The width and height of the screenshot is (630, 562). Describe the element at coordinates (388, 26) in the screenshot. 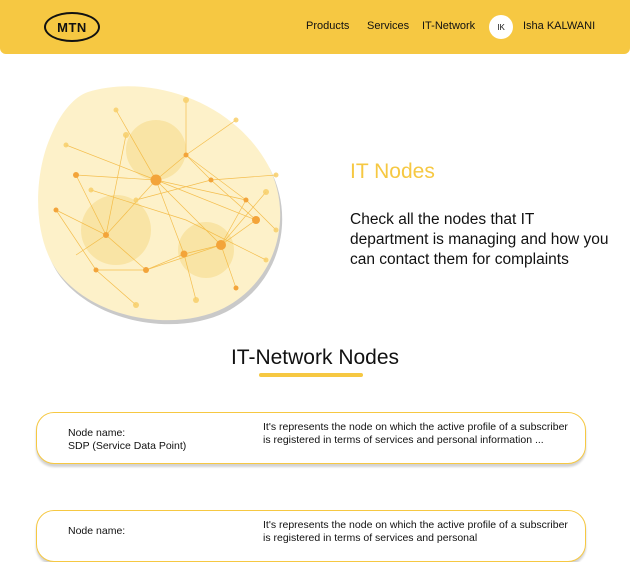

I see `nav-services-link: Services` at that location.